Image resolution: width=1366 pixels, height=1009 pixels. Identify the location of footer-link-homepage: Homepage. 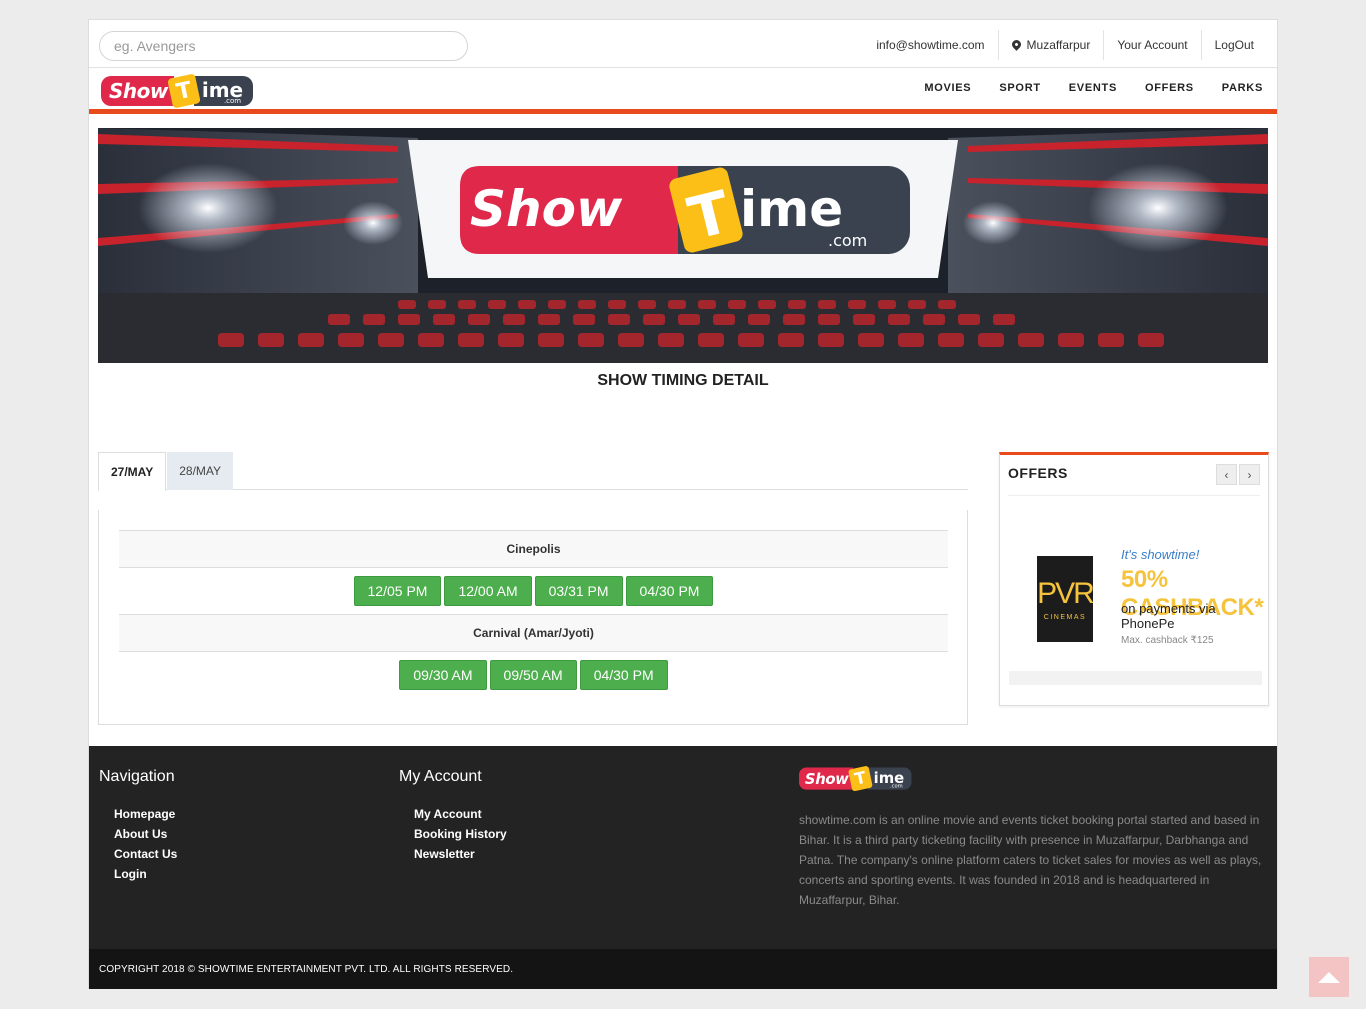
(145, 816).